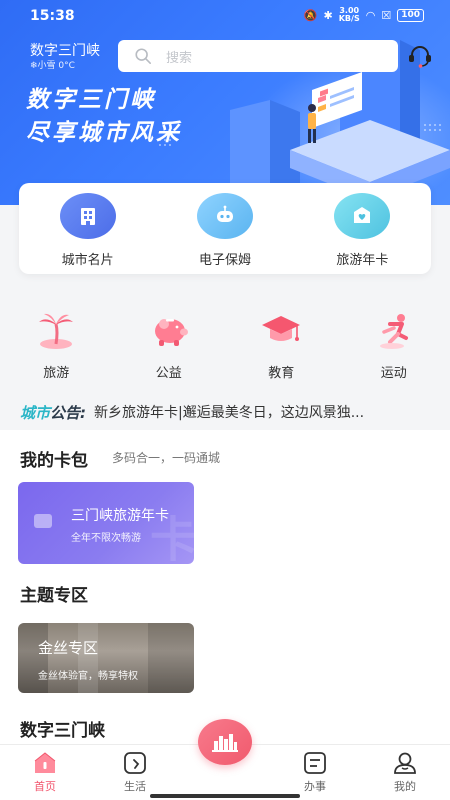 This screenshot has width=450, height=800. I want to click on quick-city-card: 城市名片, so click(87, 228).